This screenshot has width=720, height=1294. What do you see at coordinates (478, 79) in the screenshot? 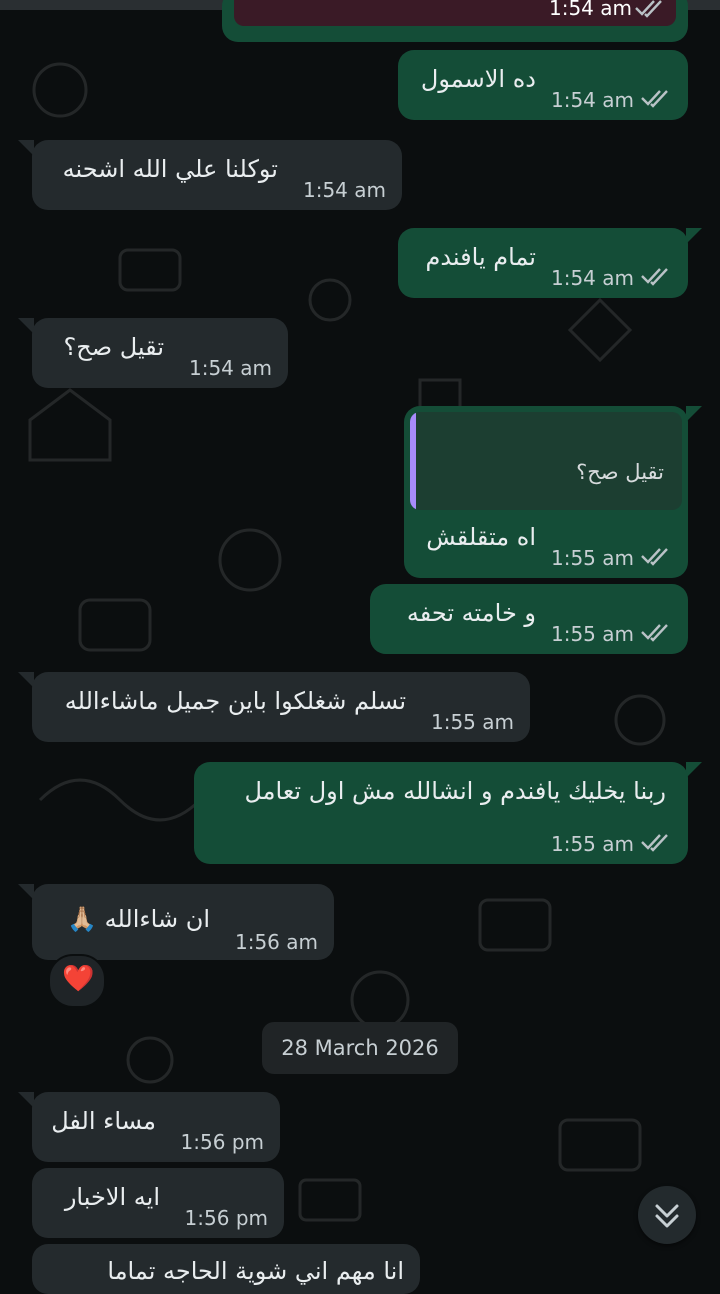
I see `message-text: ده الاسمول` at bounding box center [478, 79].